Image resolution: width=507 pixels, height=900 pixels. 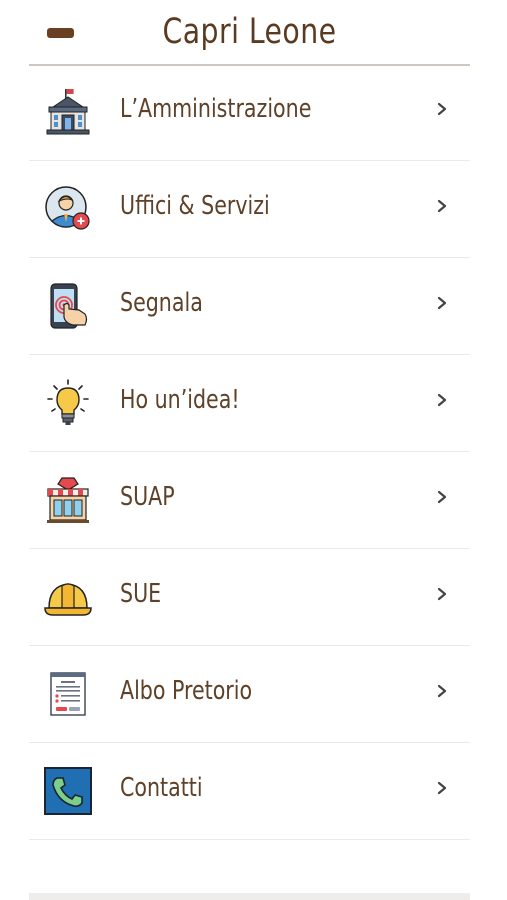 I want to click on menu-item-contatti: Contatti, so click(x=249, y=791).